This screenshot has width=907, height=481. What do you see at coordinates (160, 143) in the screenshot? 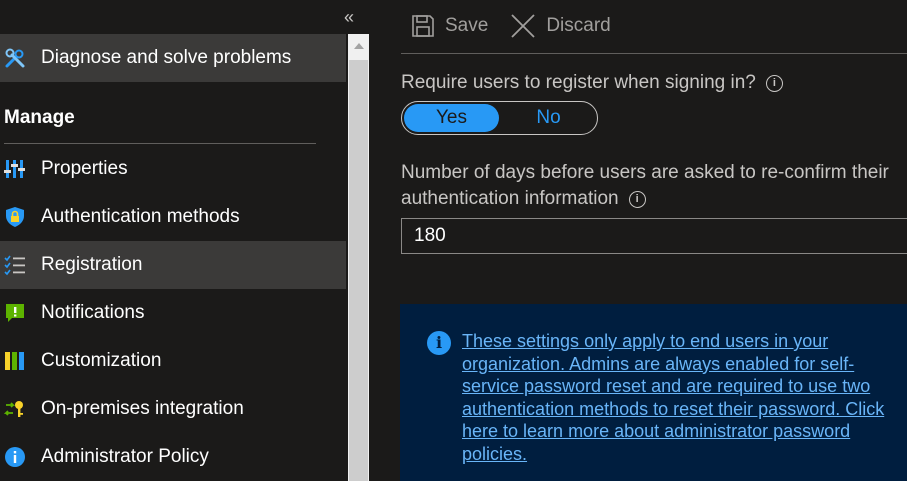
I see `section-divider` at bounding box center [160, 143].